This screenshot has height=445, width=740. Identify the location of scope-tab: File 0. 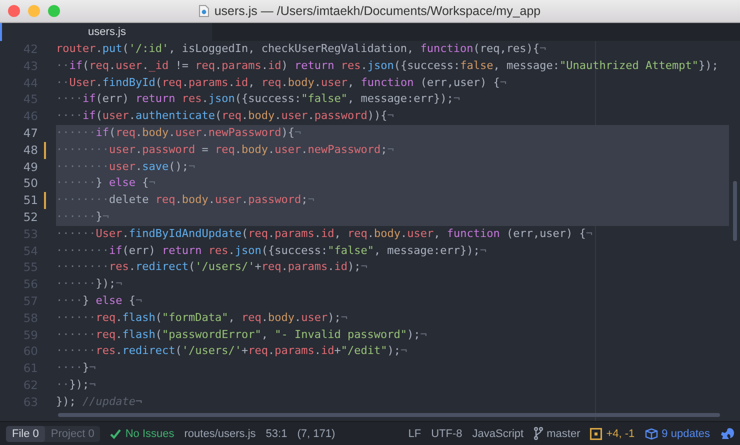
(25, 434).